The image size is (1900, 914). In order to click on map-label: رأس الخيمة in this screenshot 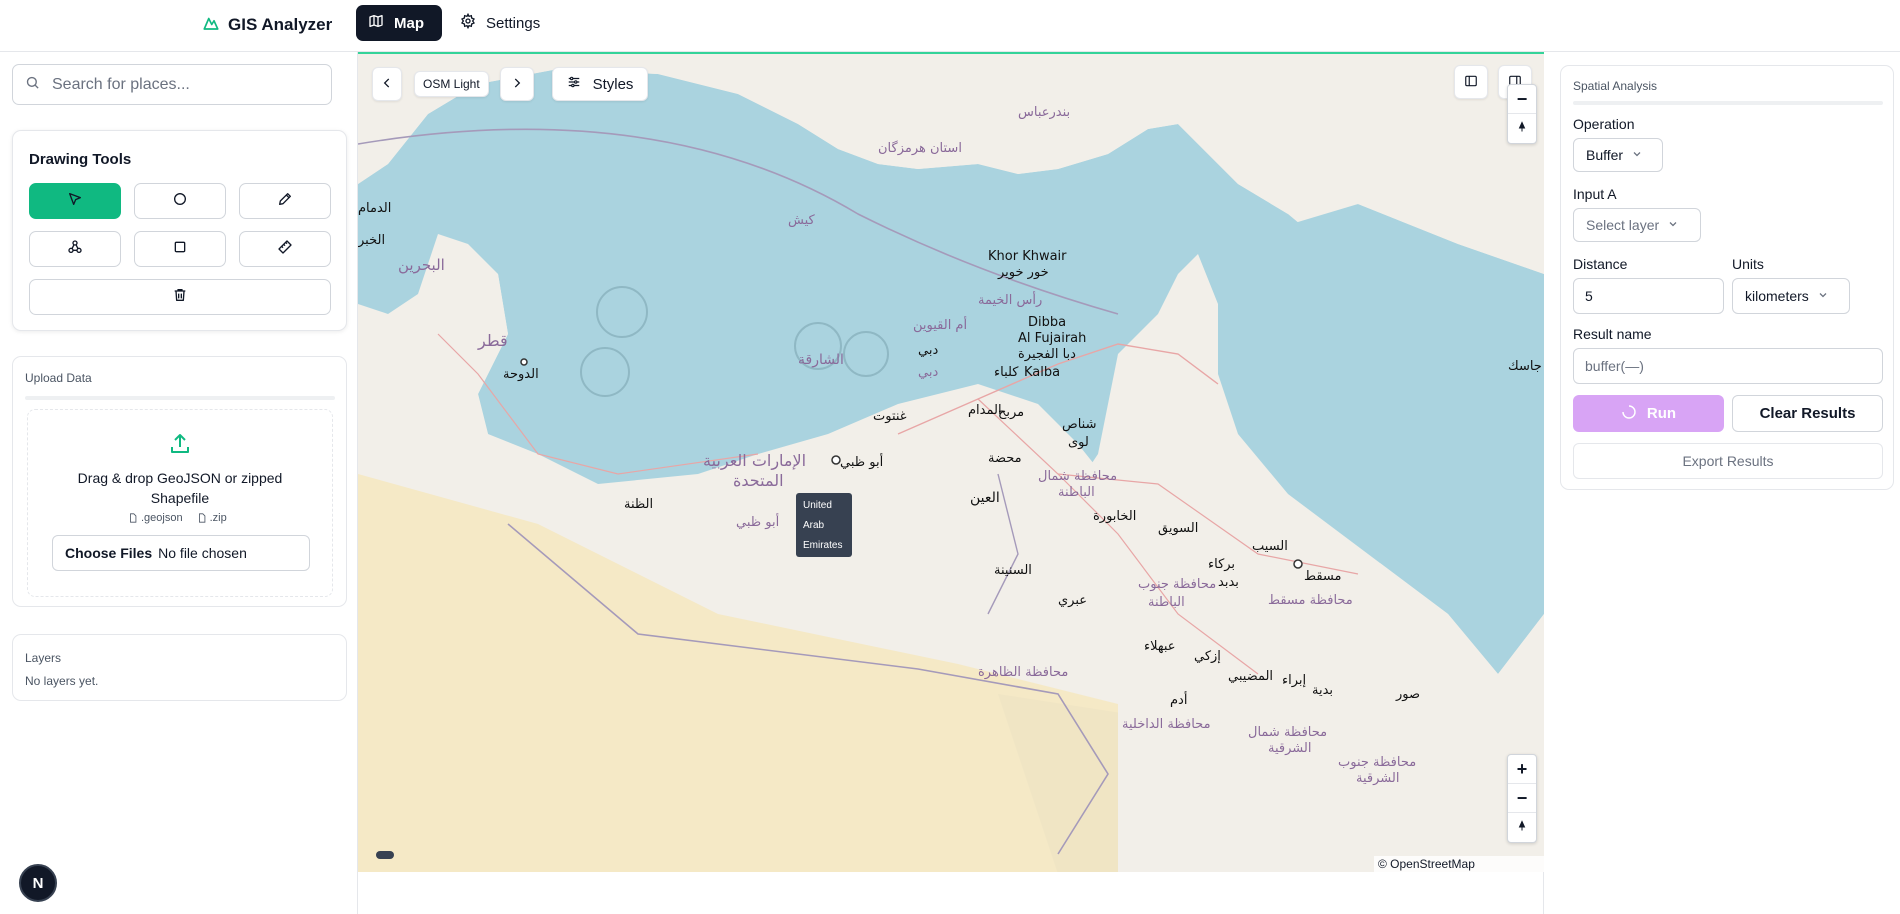, I will do `click(1010, 299)`.